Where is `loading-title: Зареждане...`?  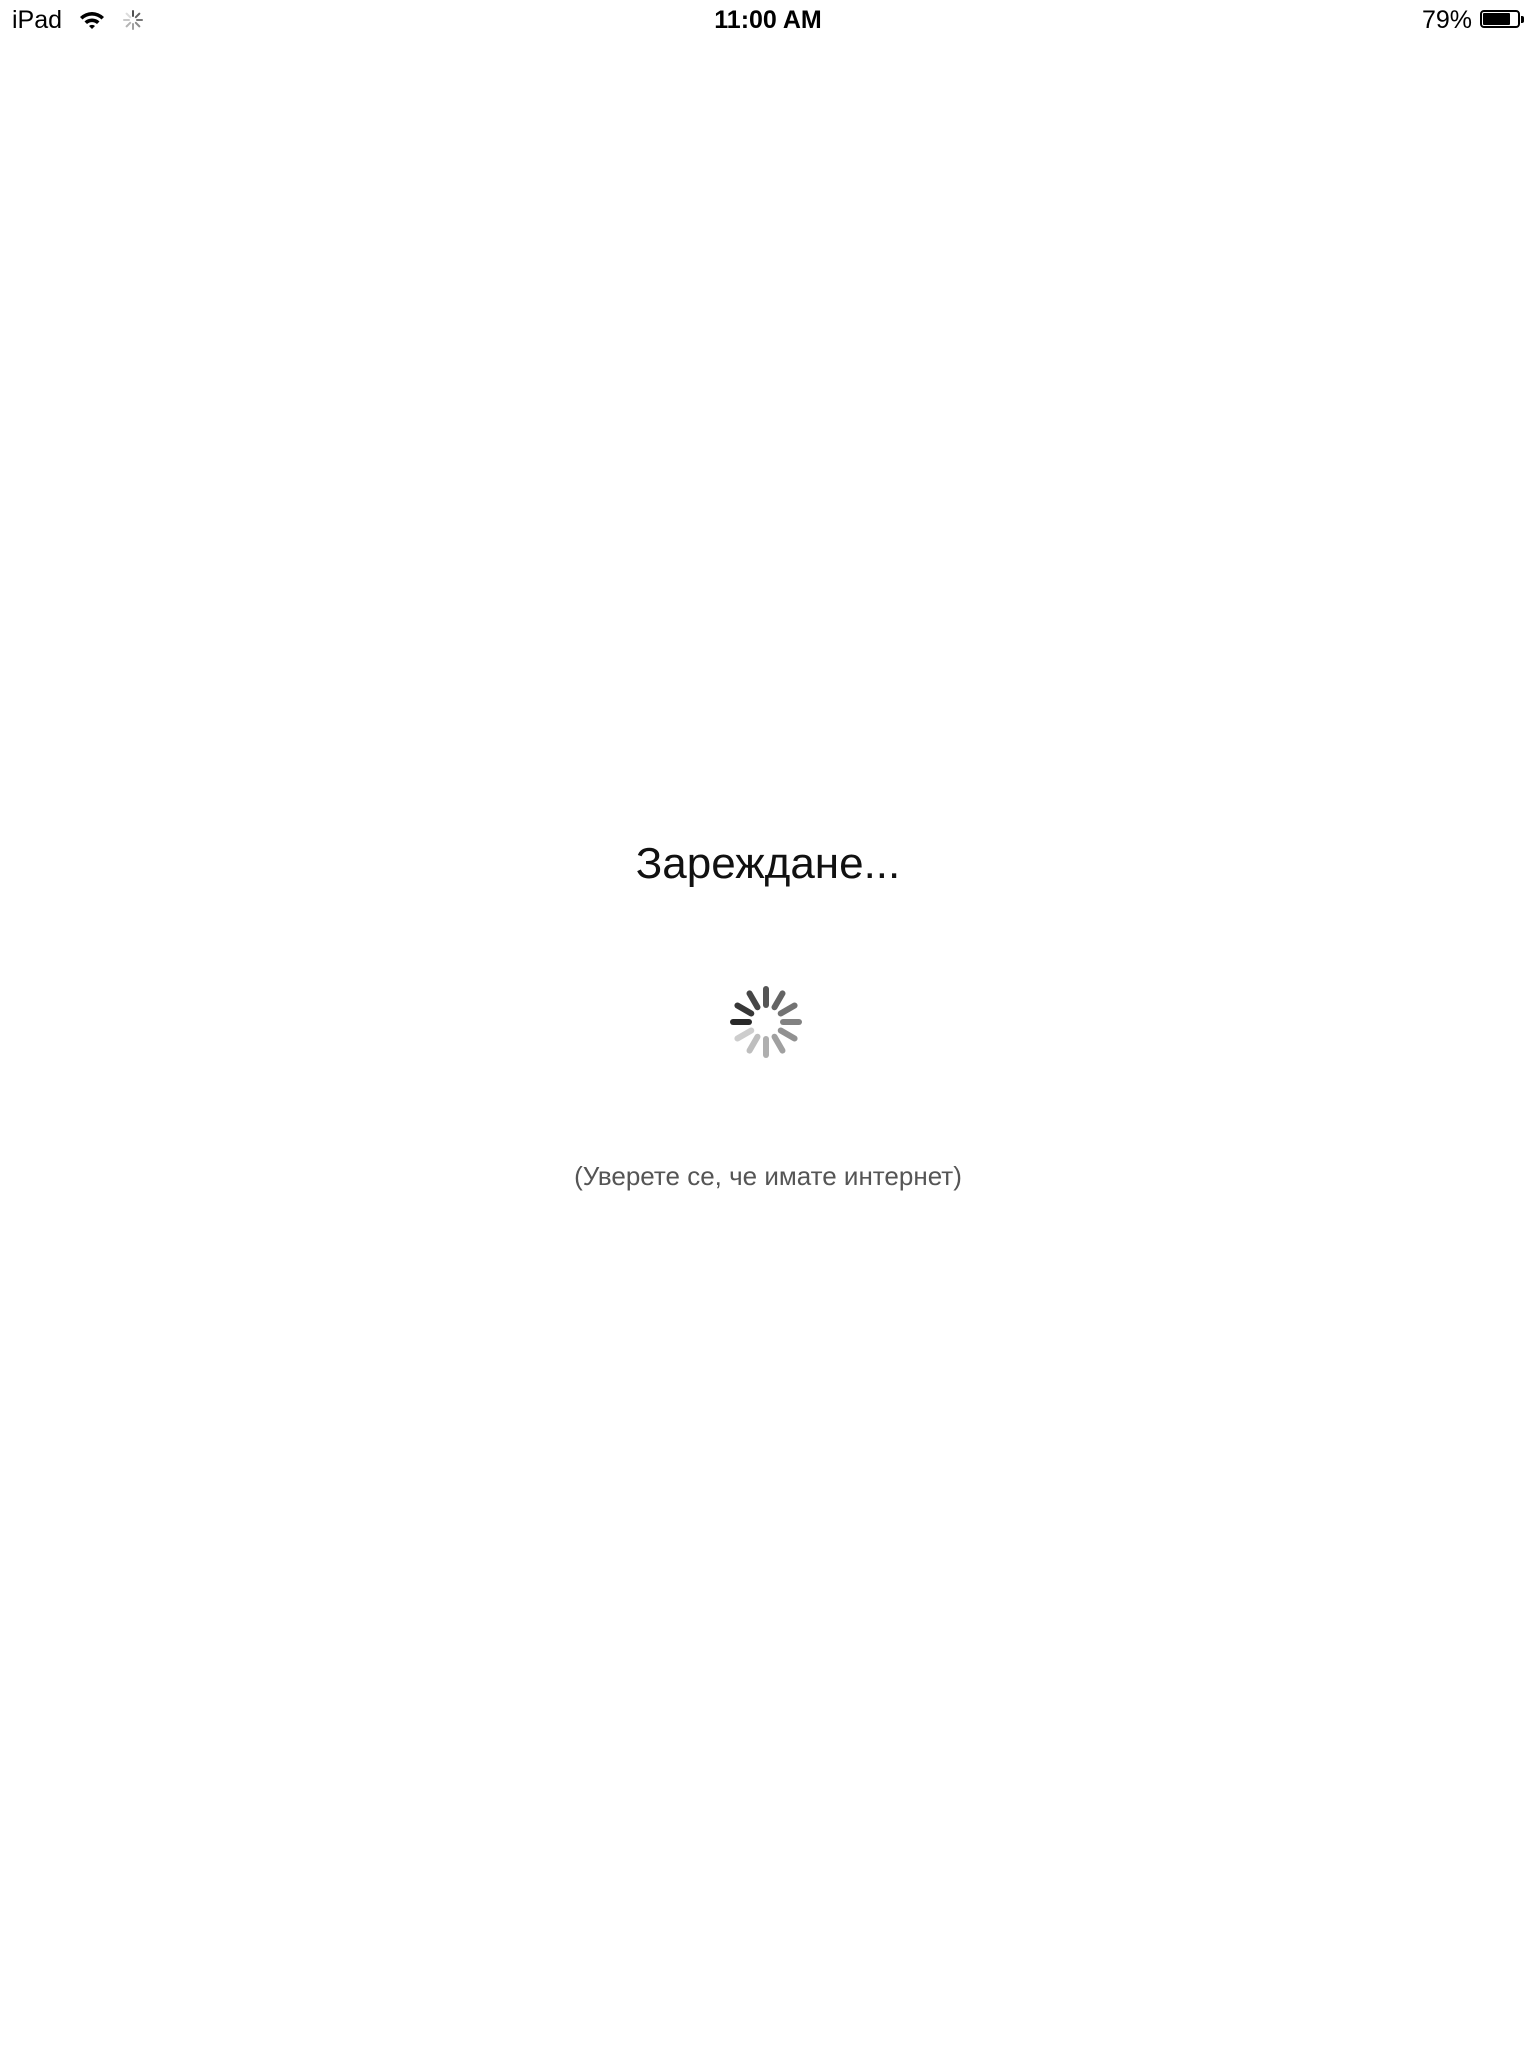 loading-title: Зареждане... is located at coordinates (768, 863).